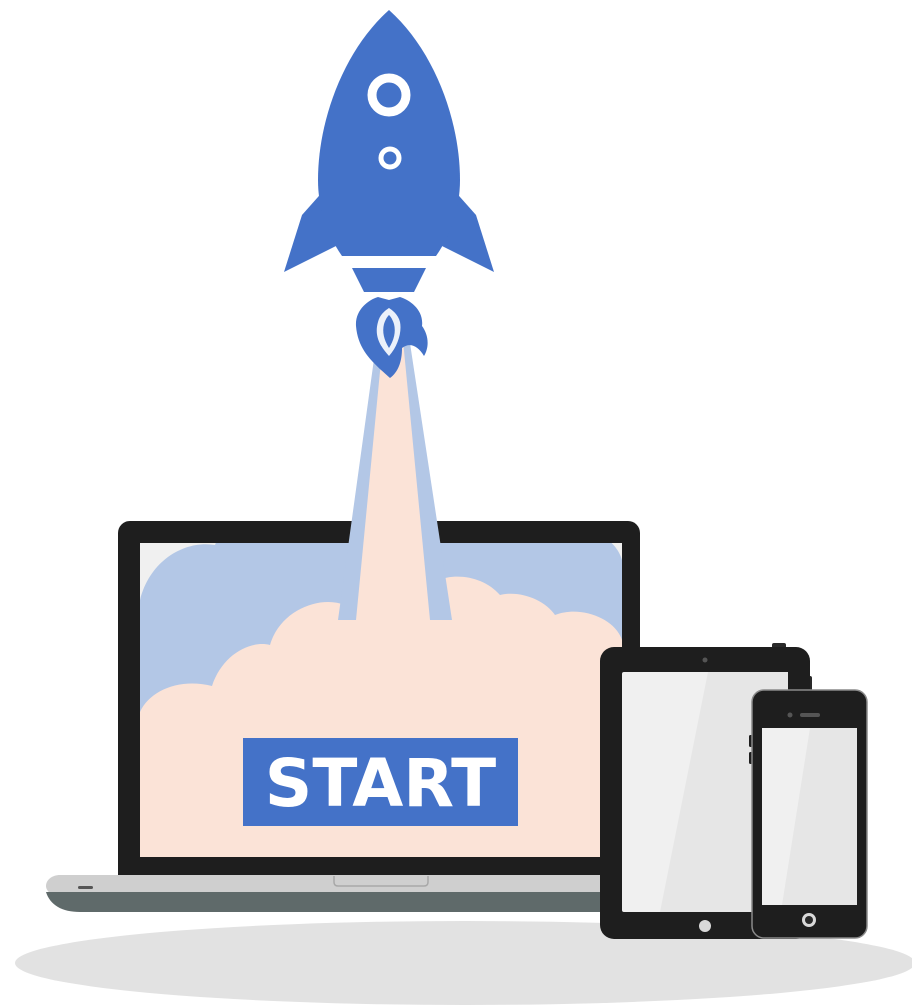 The width and height of the screenshot is (912, 1005). What do you see at coordinates (389, 133) in the screenshot?
I see `rocket-body` at bounding box center [389, 133].